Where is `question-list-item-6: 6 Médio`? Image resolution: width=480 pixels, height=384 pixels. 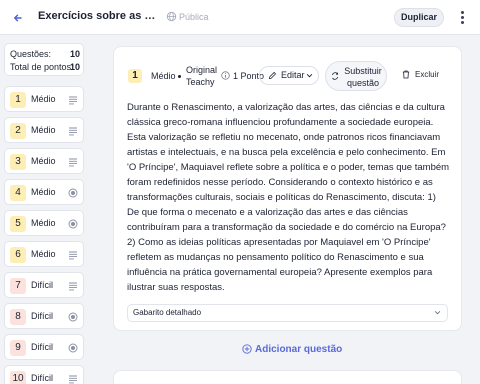 question-list-item-6: 6 Médio is located at coordinates (44, 254).